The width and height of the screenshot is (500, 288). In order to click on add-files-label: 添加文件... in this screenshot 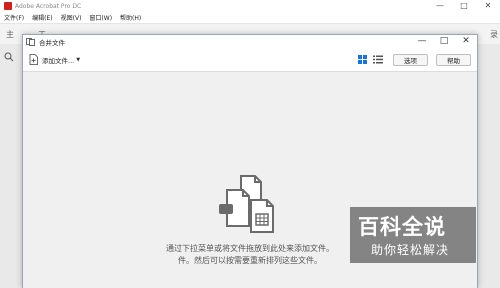, I will do `click(58, 60)`.